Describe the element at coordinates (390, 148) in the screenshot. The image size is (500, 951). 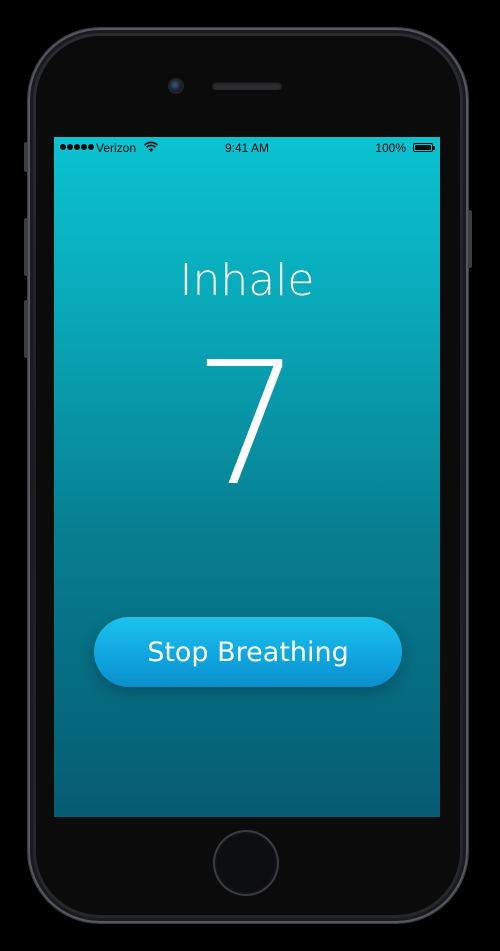
I see `battery-percent: 100%` at that location.